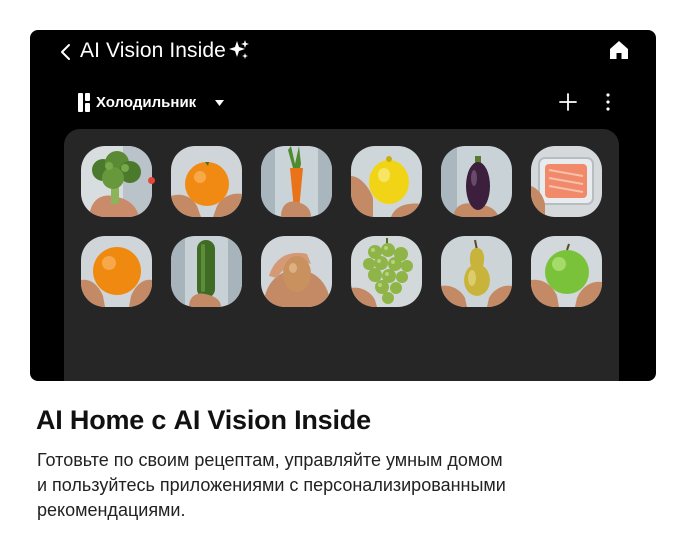  I want to click on app-title: AI Vision Inside, so click(153, 50).